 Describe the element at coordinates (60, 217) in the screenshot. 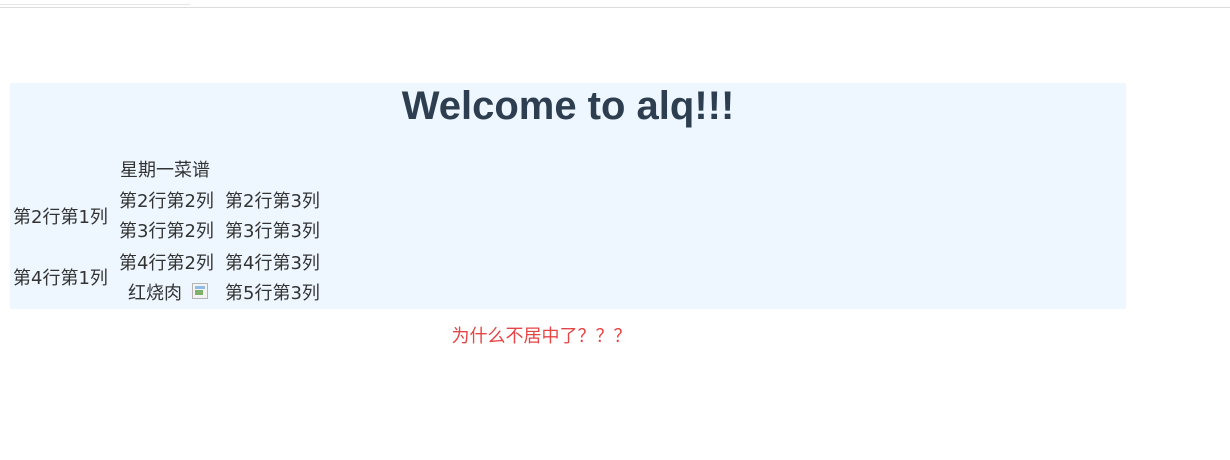

I see `table-cell-row2-col1: 第2行第1列` at that location.